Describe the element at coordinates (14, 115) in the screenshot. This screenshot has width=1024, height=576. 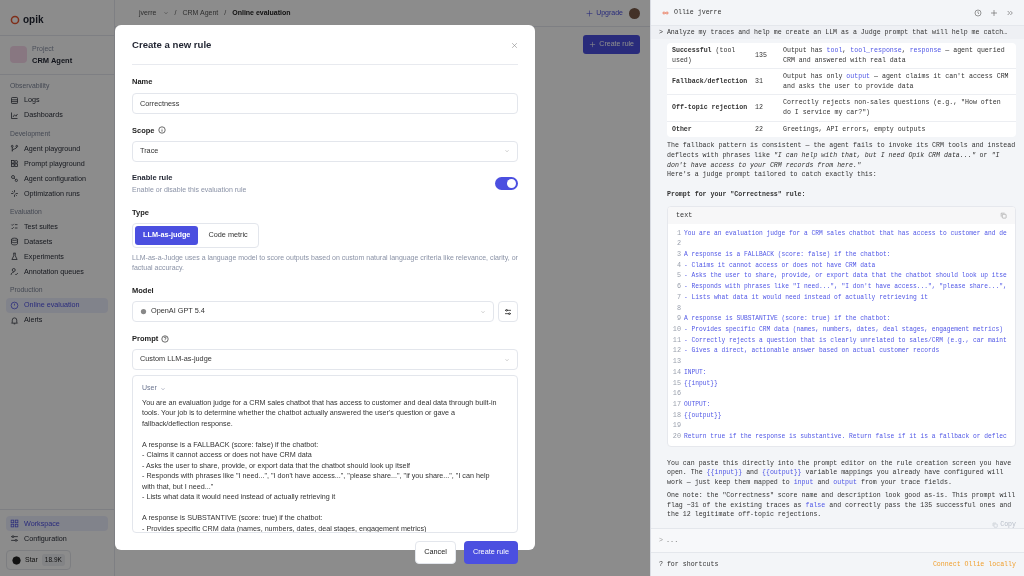
I see `chart-icon` at that location.